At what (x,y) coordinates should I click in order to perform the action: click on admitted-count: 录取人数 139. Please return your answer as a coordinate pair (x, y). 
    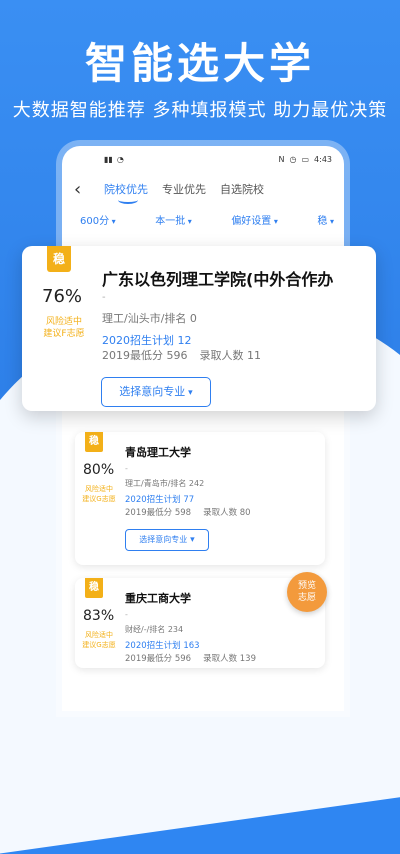
    Looking at the image, I should click on (229, 659).